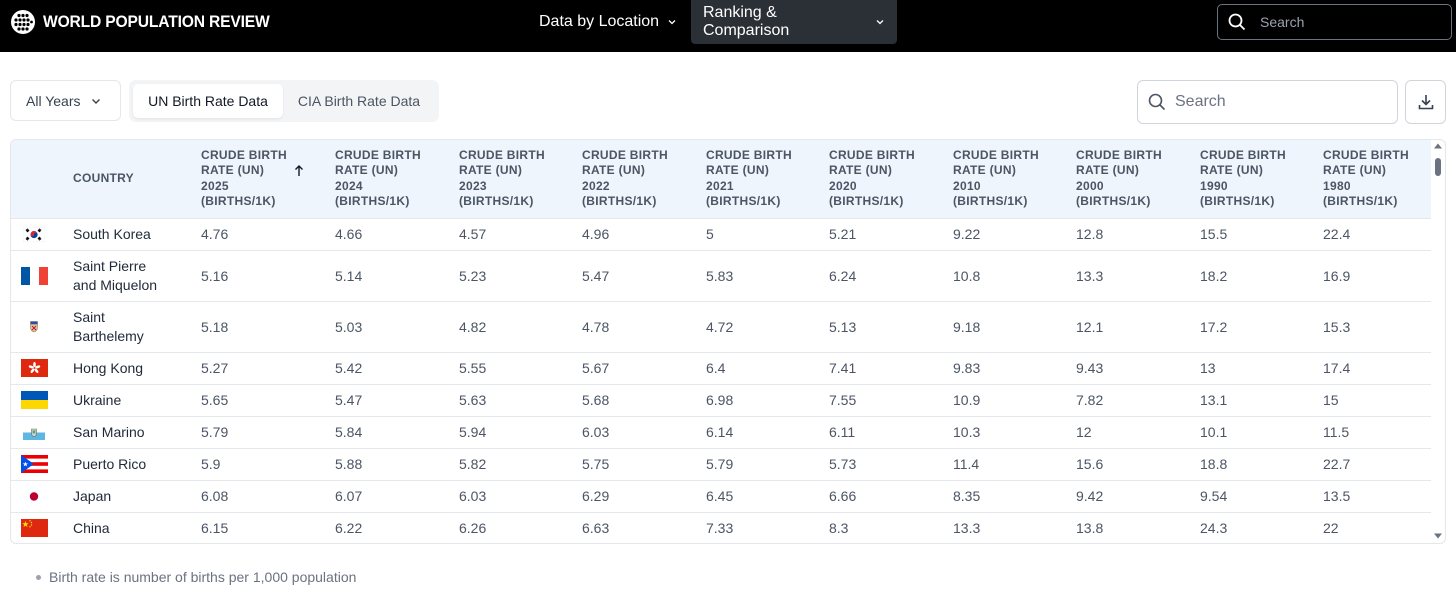  What do you see at coordinates (1377, 275) in the screenshot?
I see `value-cell: 16.9` at bounding box center [1377, 275].